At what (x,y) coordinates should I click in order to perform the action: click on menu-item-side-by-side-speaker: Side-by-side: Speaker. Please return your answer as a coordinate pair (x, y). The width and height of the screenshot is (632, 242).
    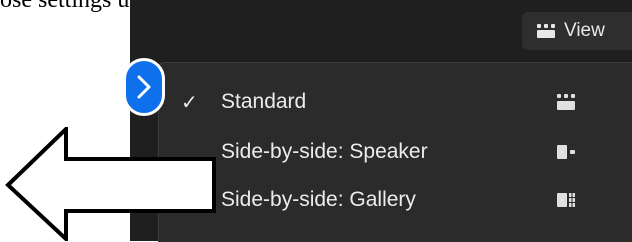
    Looking at the image, I should click on (395, 152).